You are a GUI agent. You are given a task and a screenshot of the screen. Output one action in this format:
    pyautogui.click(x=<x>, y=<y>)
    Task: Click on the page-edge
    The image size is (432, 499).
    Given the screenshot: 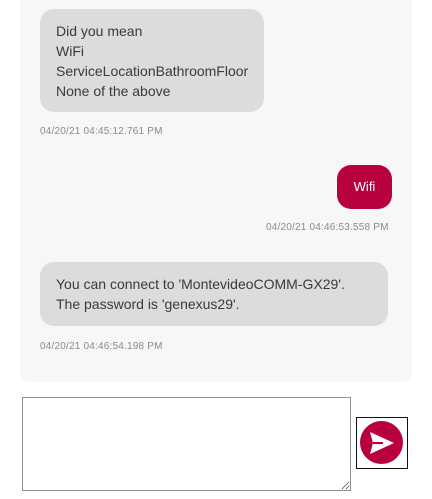 What is the action you would take?
    pyautogui.click(x=427, y=459)
    